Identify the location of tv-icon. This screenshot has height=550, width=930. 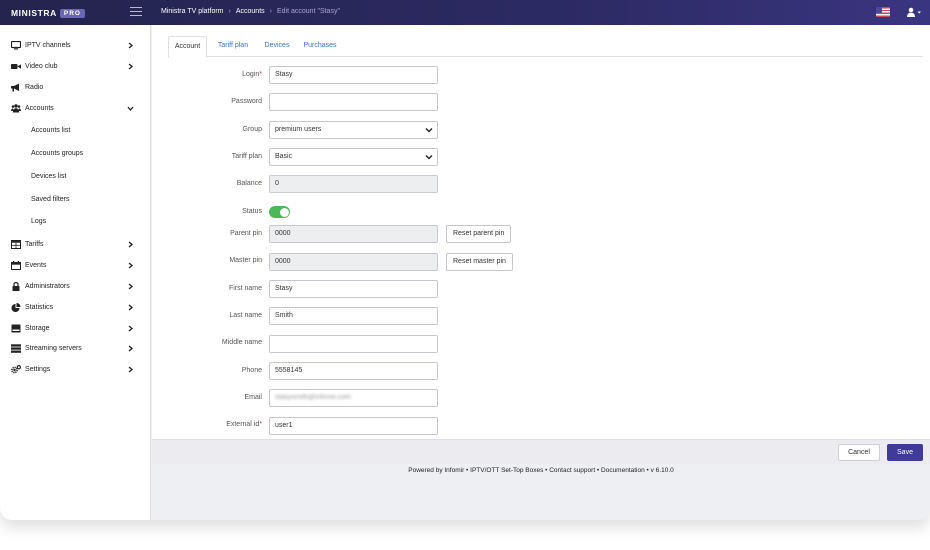
(16, 44).